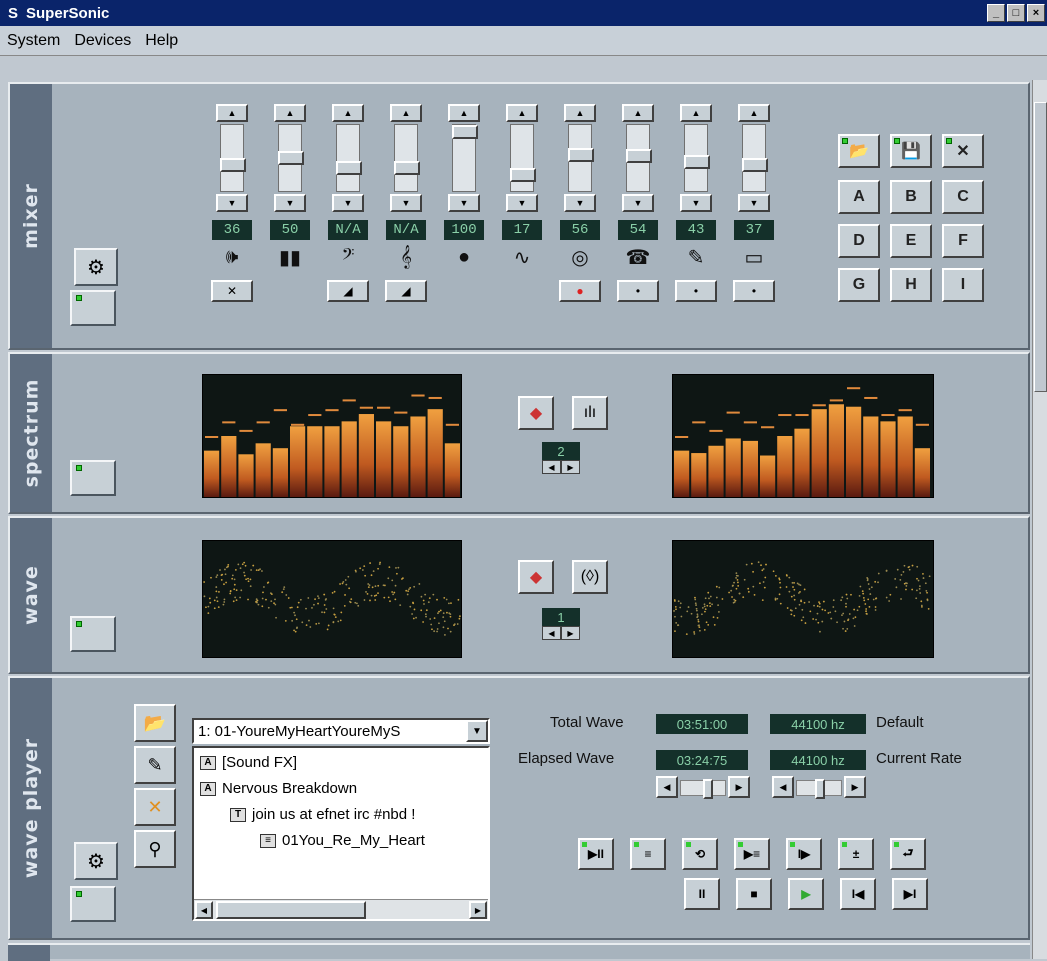 Image resolution: width=1047 pixels, height=961 pixels. What do you see at coordinates (908, 854) in the screenshot?
I see `transport-option-button: ⮐` at bounding box center [908, 854].